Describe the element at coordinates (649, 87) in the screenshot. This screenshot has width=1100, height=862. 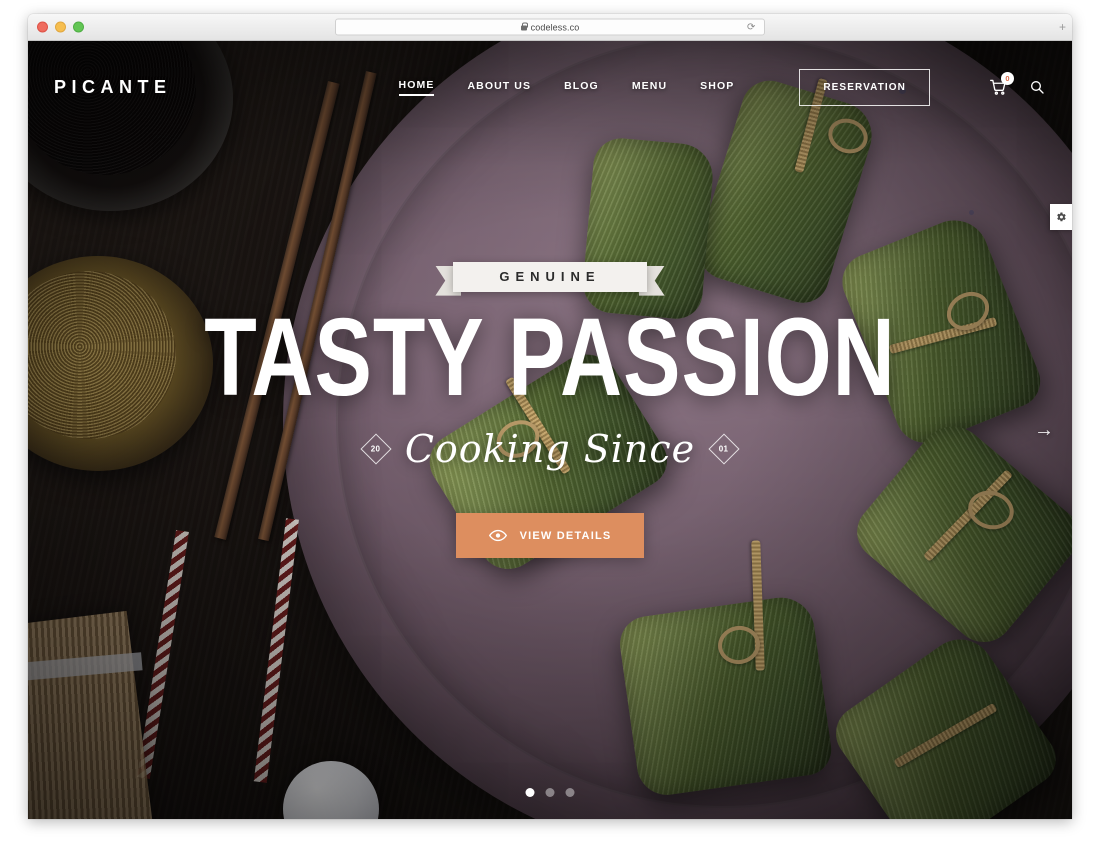
I see `nav-item-menu: MENU` at that location.